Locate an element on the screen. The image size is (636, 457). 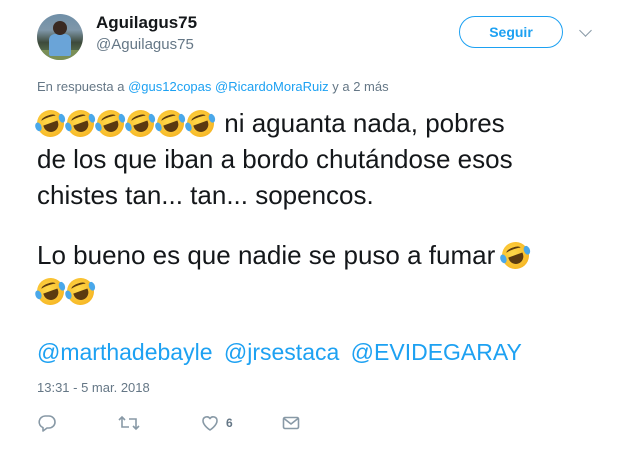
retweet-button is located at coordinates (129, 423).